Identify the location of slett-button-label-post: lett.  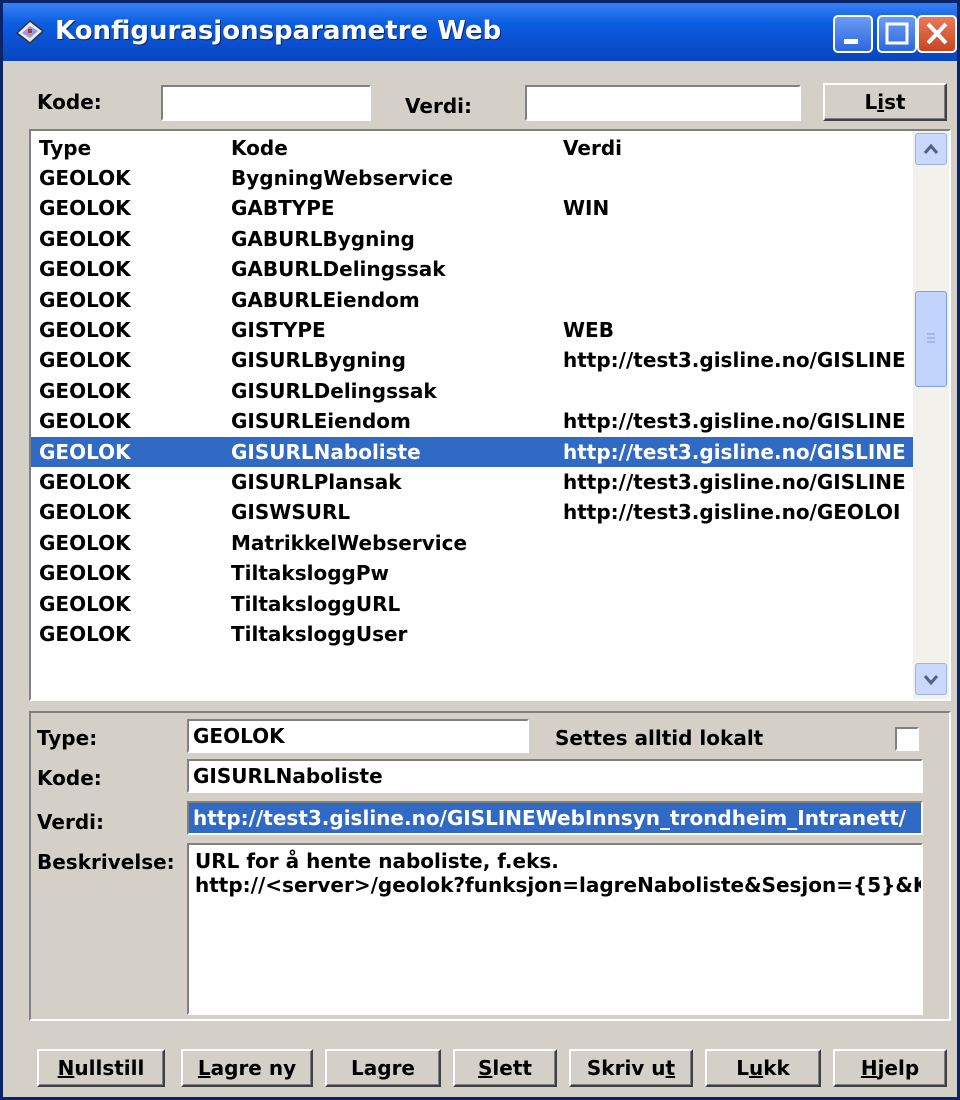
(512, 1068).